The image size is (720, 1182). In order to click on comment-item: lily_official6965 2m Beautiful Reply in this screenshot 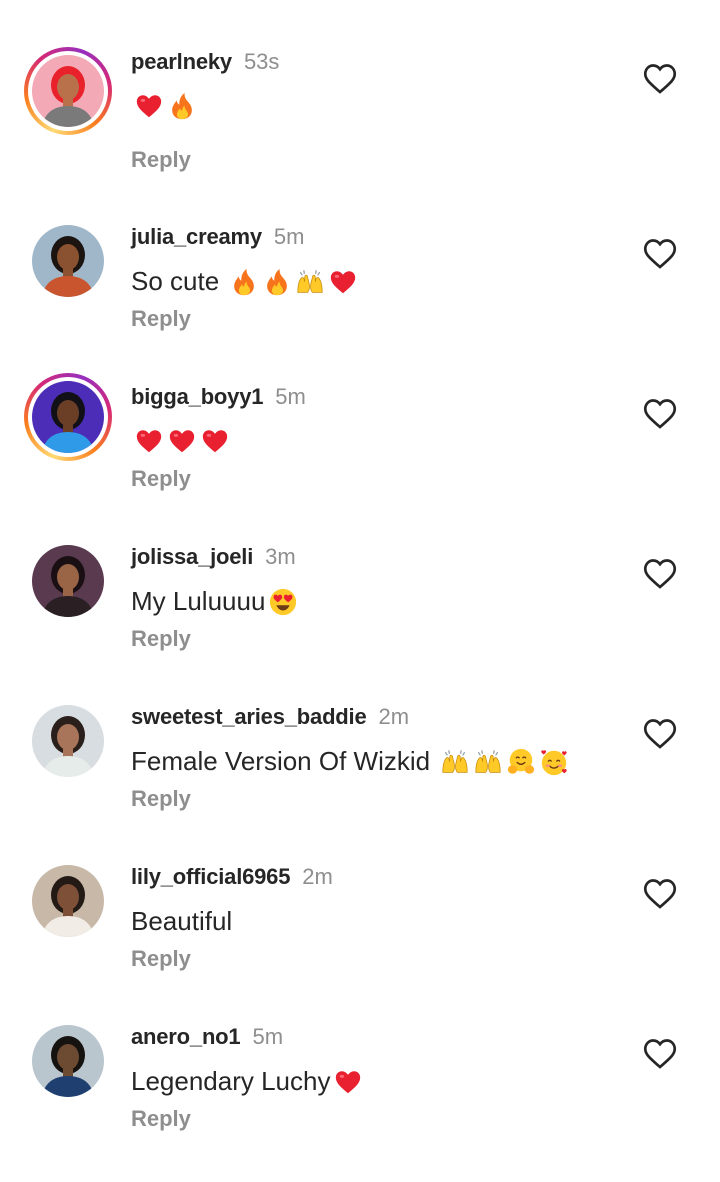, I will do `click(360, 942)`.